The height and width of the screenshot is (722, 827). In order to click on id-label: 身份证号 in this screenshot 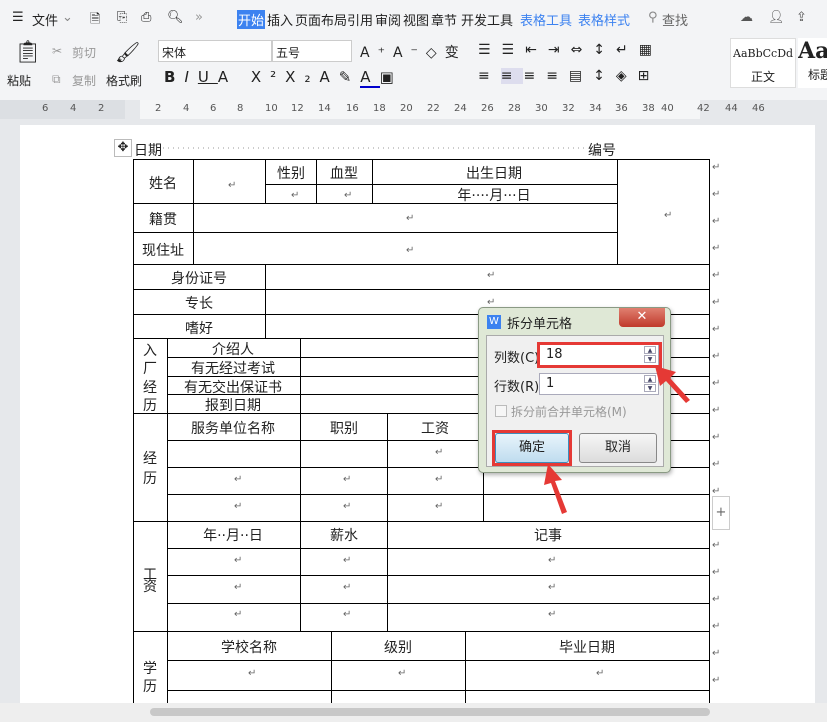, I will do `click(199, 279)`.